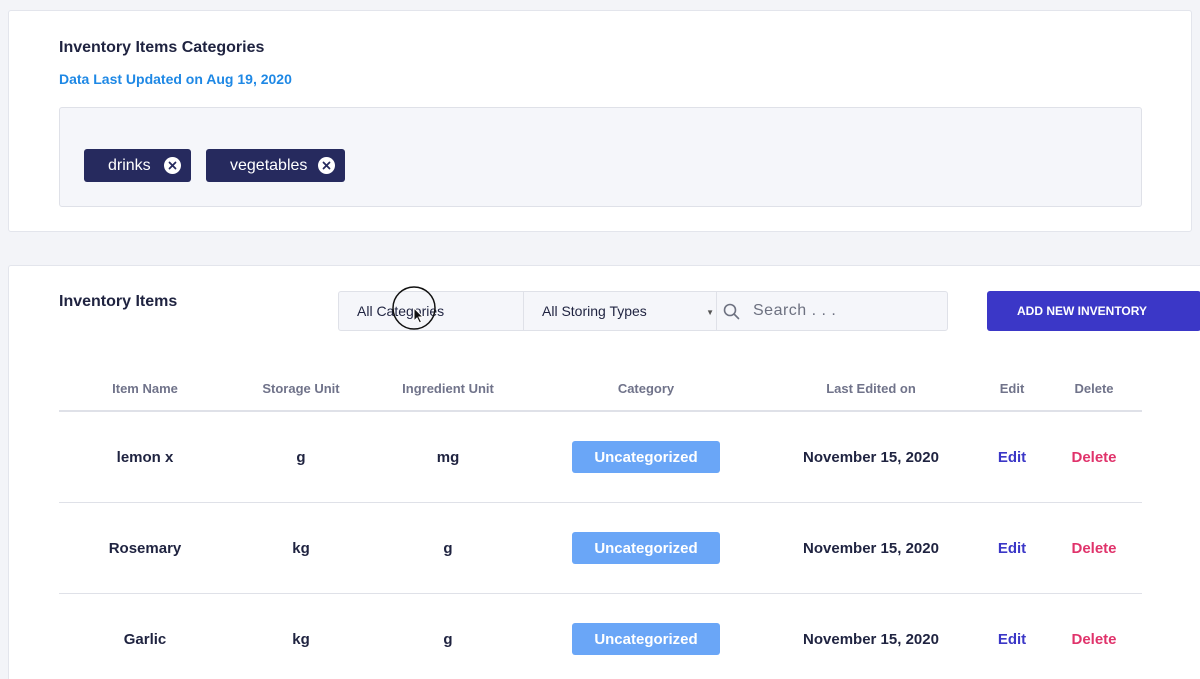 The image size is (1200, 679). I want to click on column-header: Ingredient Unit, so click(448, 388).